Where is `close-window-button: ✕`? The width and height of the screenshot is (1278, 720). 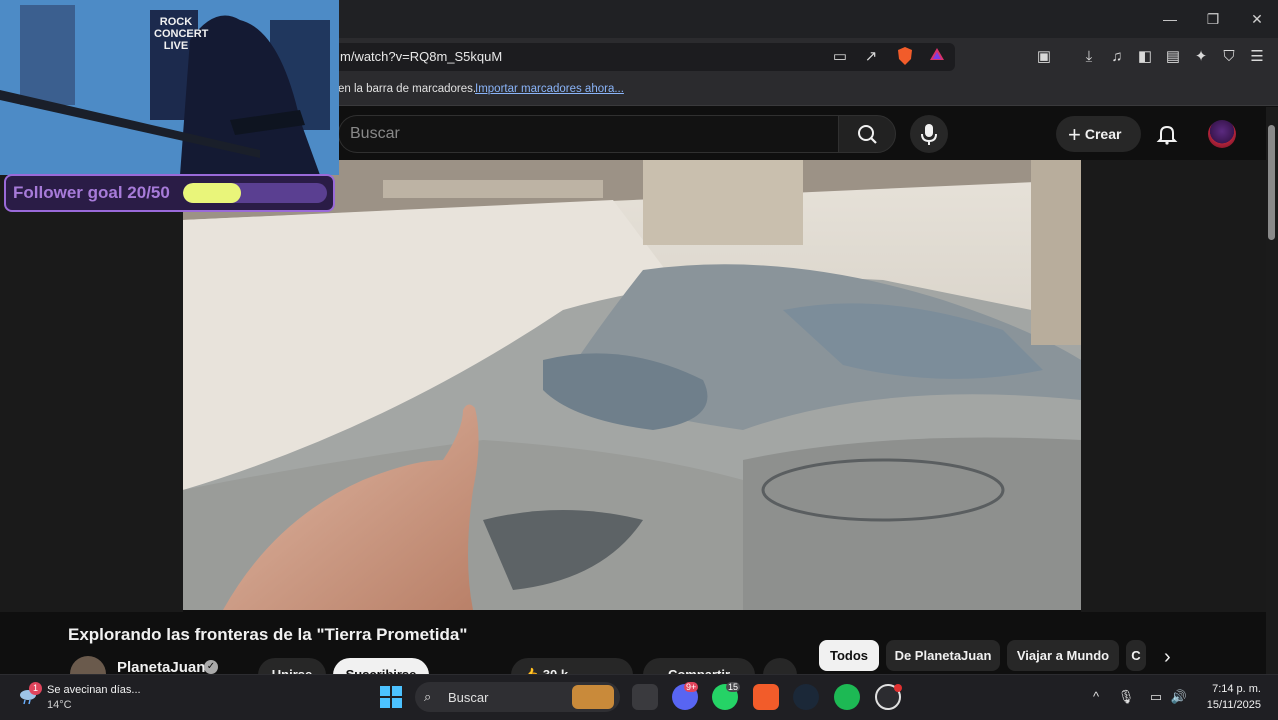
close-window-button: ✕ is located at coordinates (1257, 19).